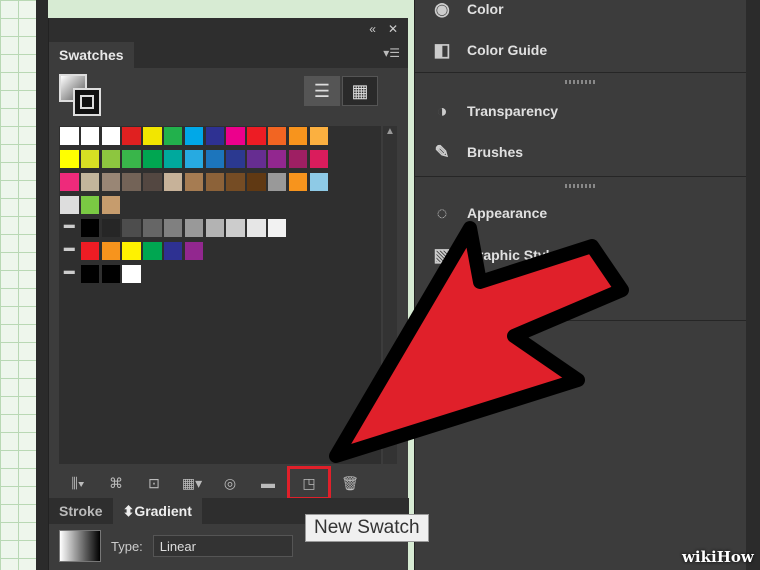 This screenshot has height=570, width=760. I want to click on swatch-row: ▬, so click(220, 228).